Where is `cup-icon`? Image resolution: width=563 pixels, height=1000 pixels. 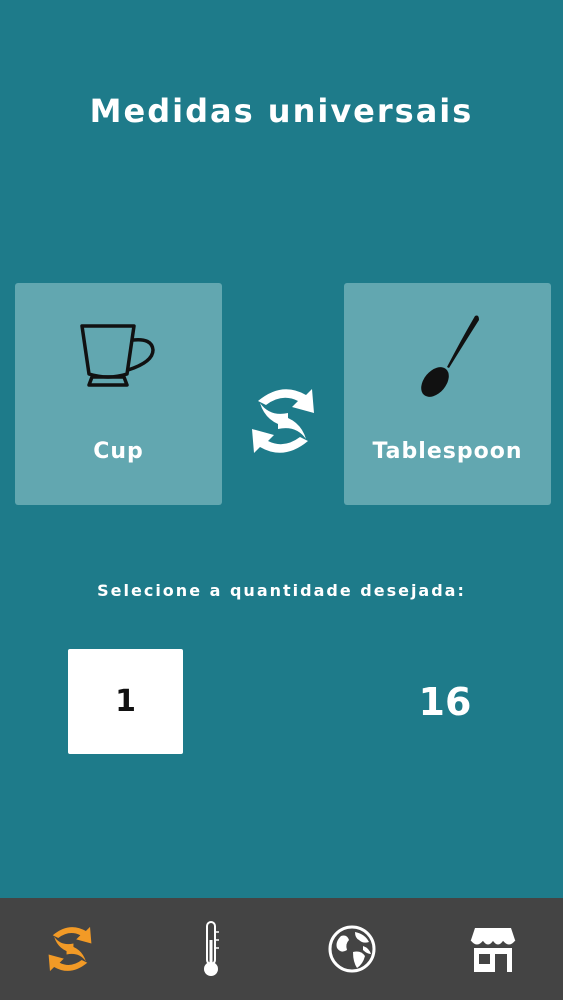
cup-icon is located at coordinates (118, 357).